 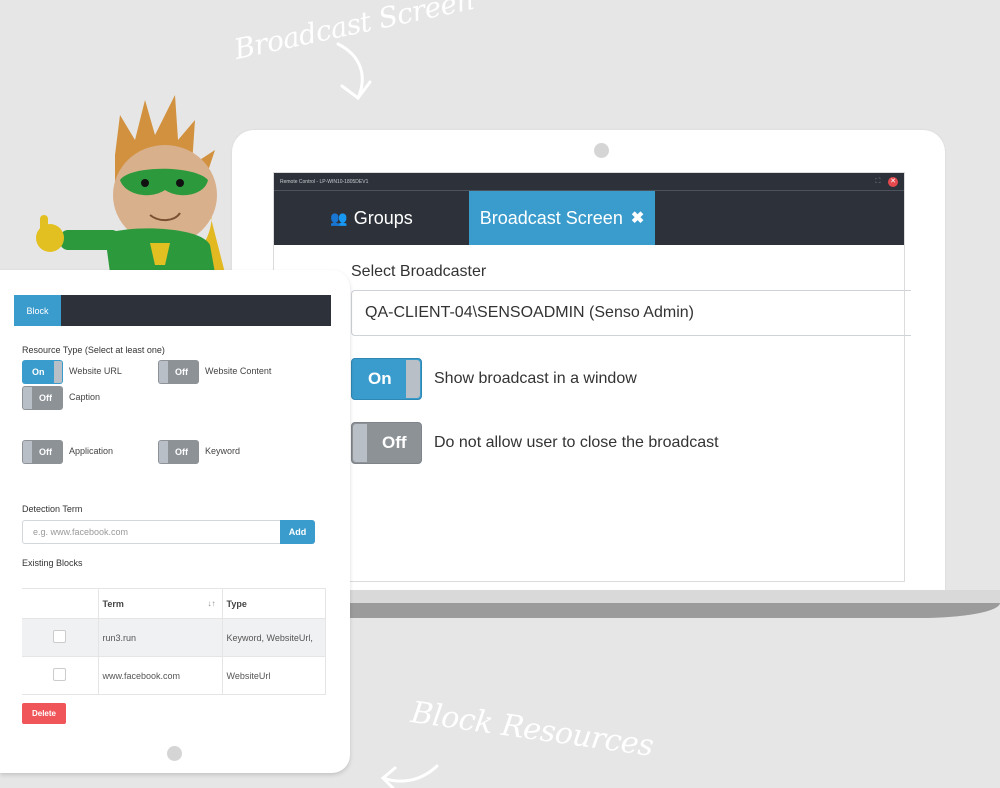 I want to click on disallow-close-label: Do not allow user to close the broadcast, so click(x=576, y=442).